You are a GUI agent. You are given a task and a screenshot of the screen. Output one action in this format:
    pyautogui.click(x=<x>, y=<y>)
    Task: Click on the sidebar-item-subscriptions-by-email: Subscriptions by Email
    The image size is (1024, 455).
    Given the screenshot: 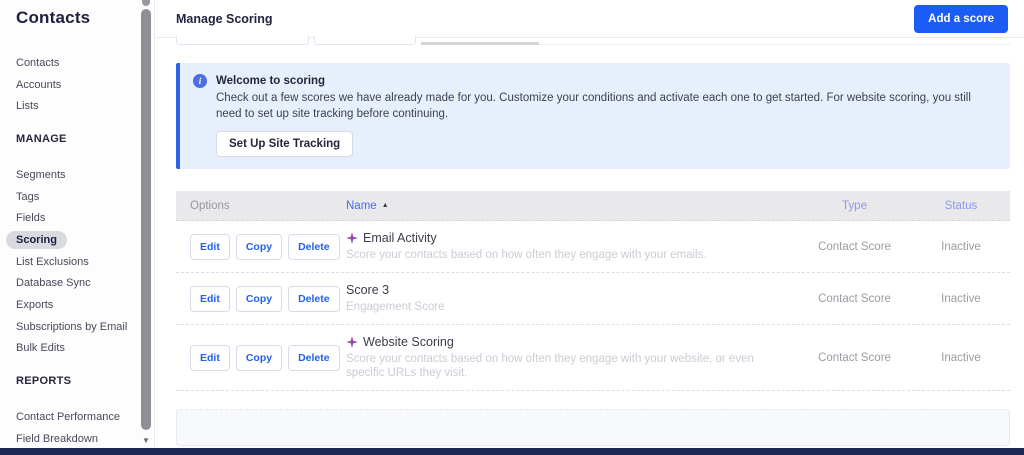 What is the action you would take?
    pyautogui.click(x=85, y=327)
    